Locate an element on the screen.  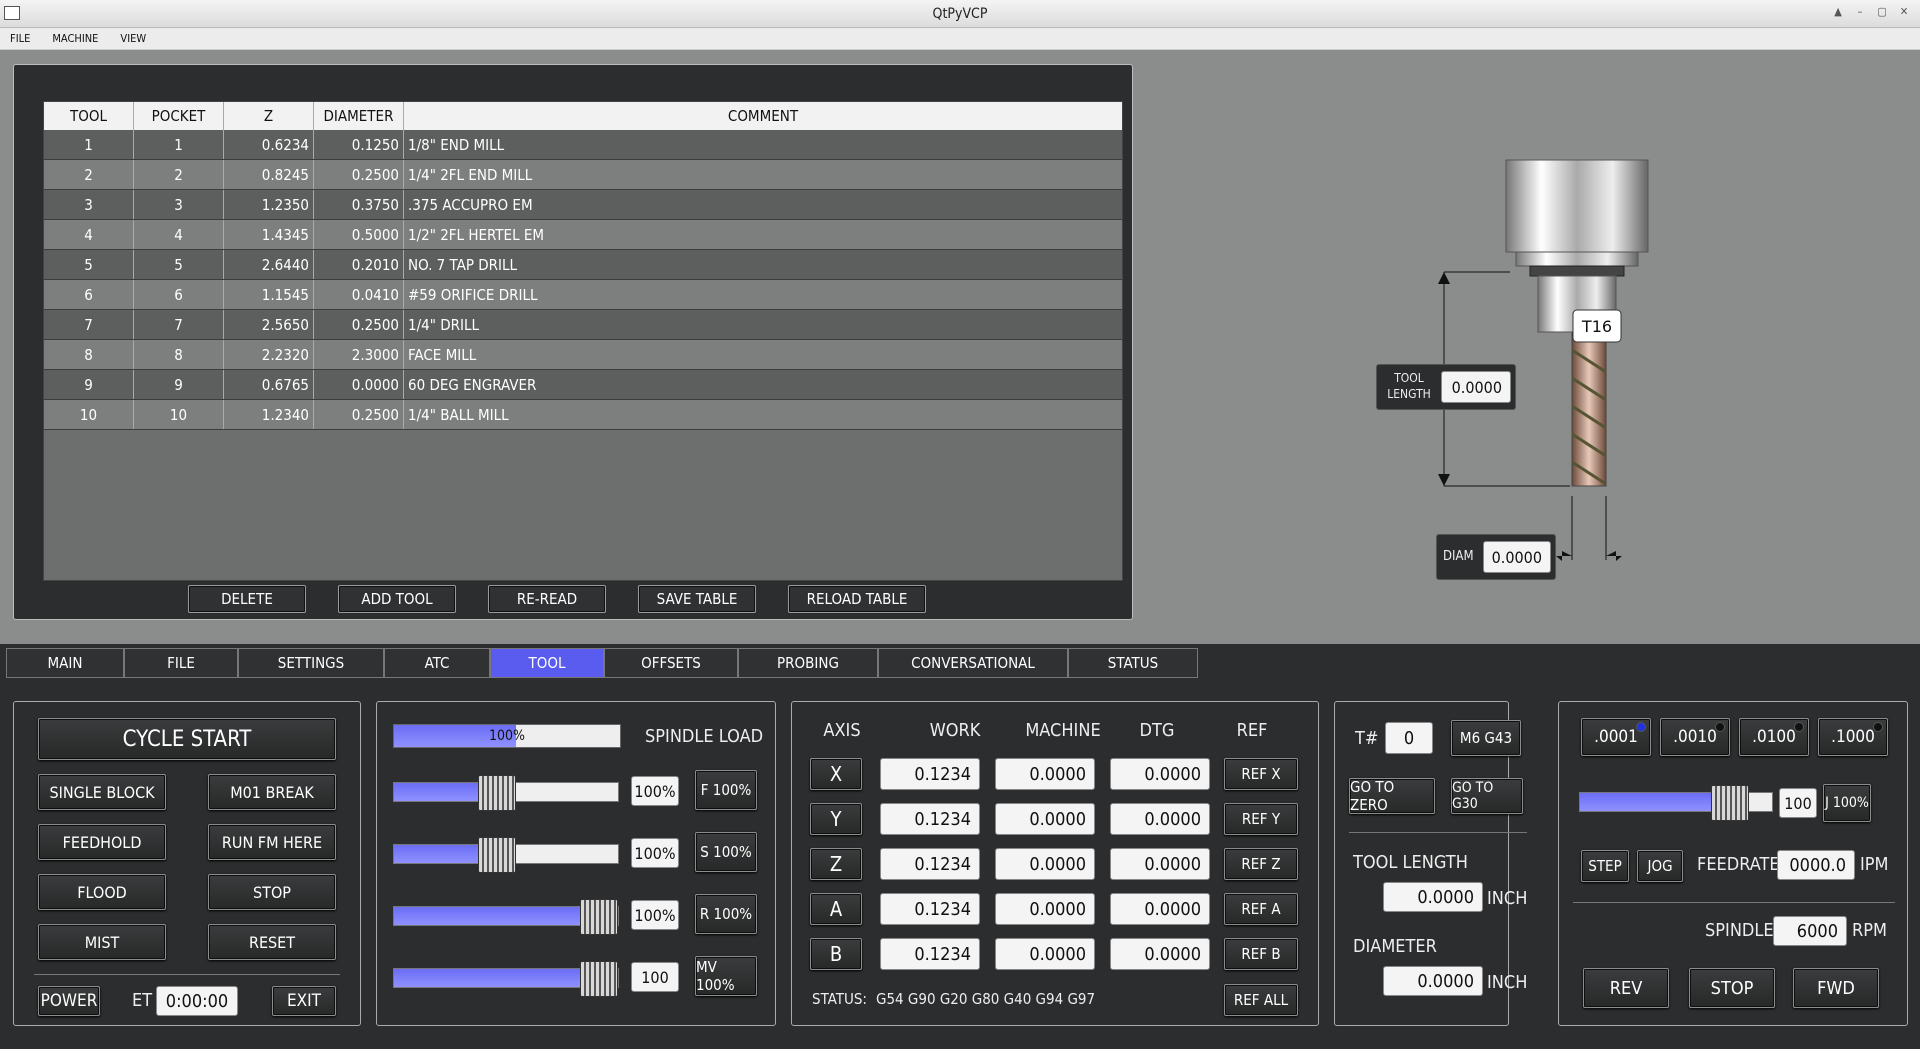
spindle-override-reset-button: S 100% is located at coordinates (726, 852).